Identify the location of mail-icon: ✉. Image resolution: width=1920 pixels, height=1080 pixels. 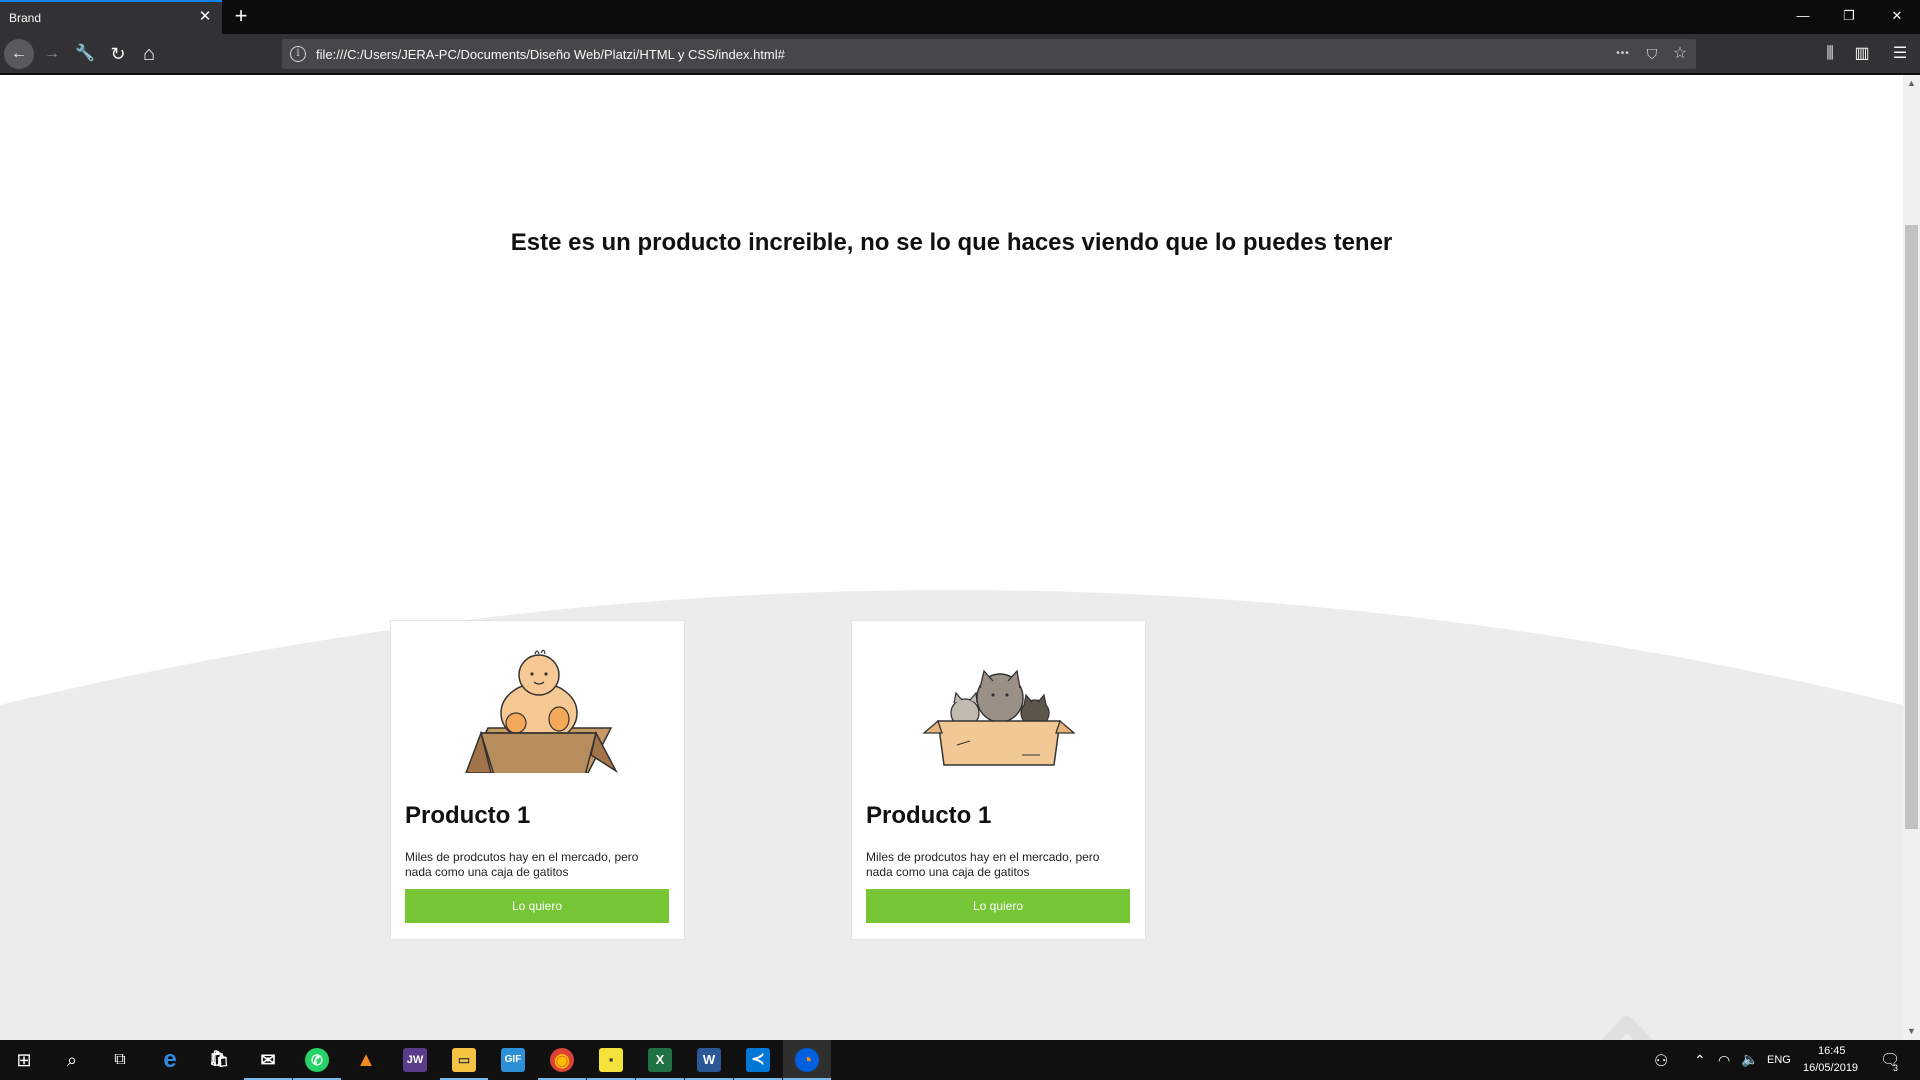
(268, 1060).